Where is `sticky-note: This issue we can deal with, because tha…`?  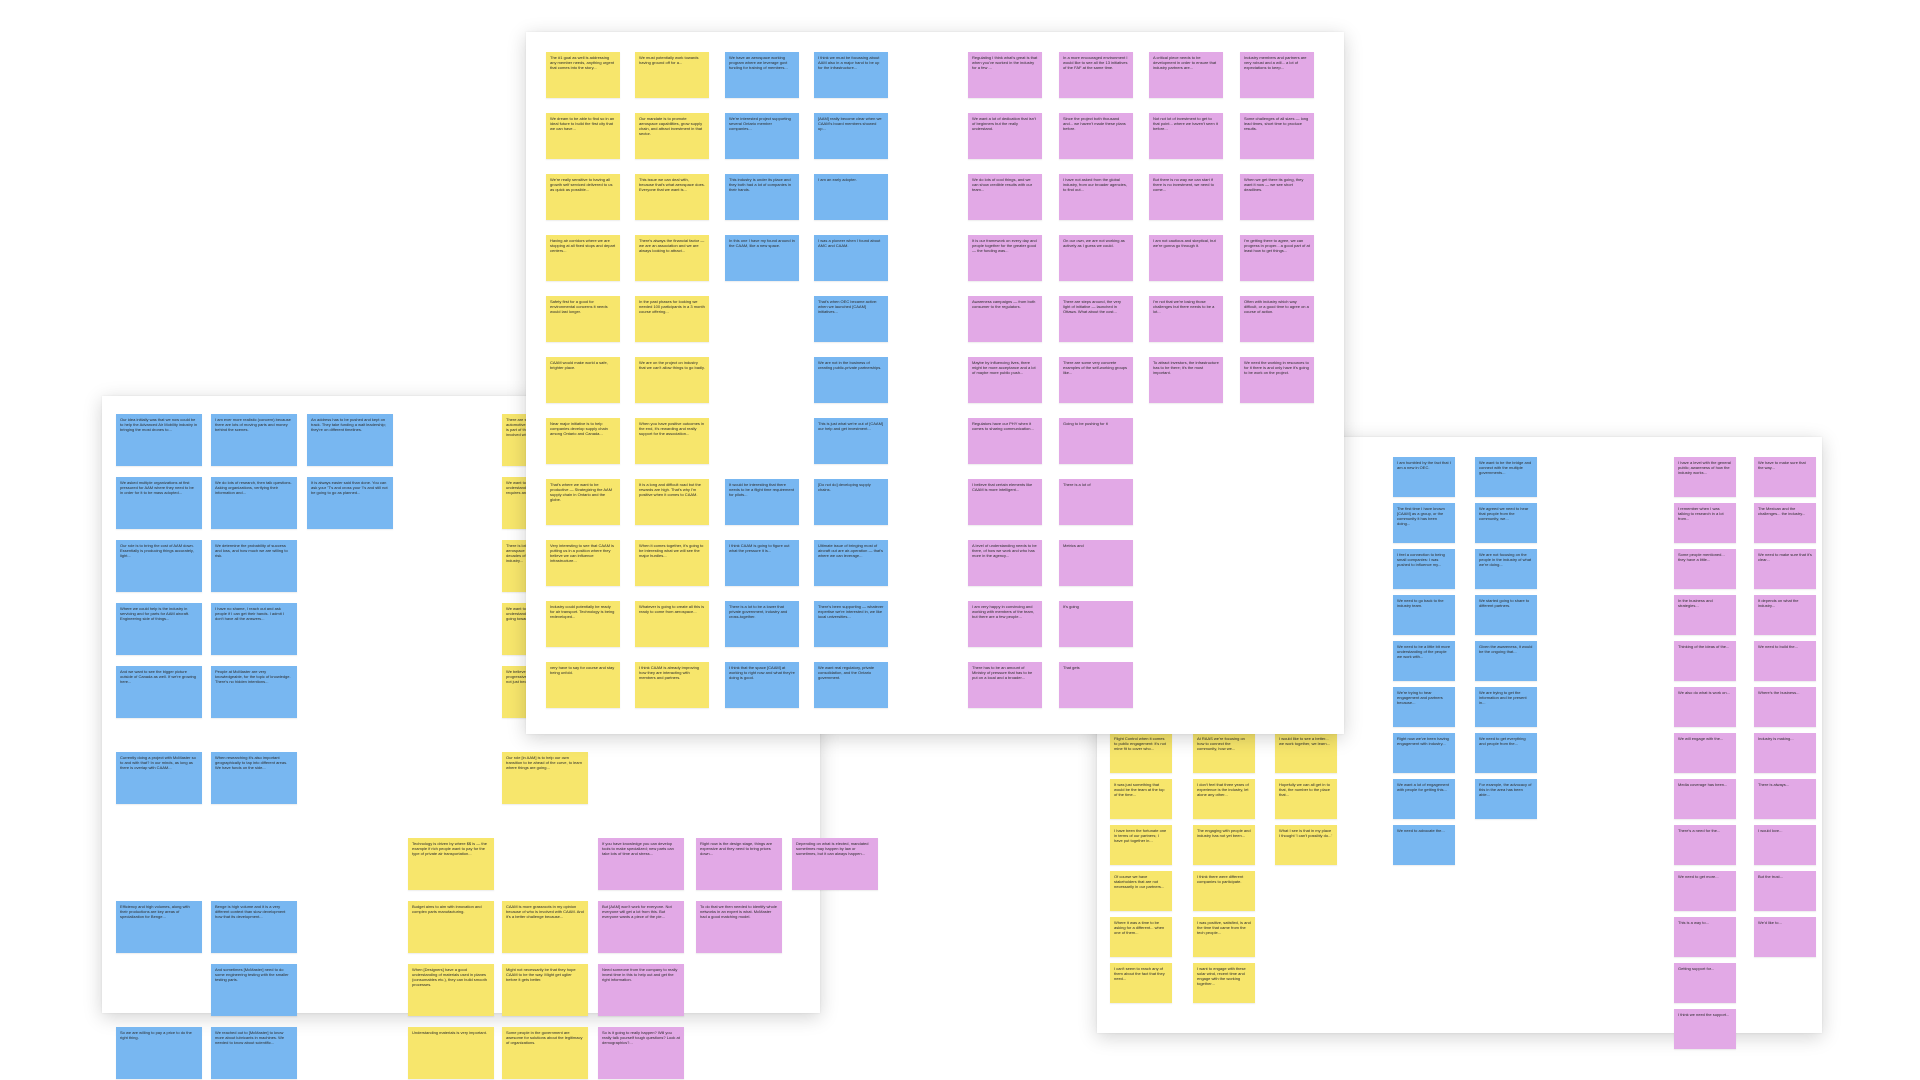 sticky-note: This issue we can deal with, because tha… is located at coordinates (672, 197).